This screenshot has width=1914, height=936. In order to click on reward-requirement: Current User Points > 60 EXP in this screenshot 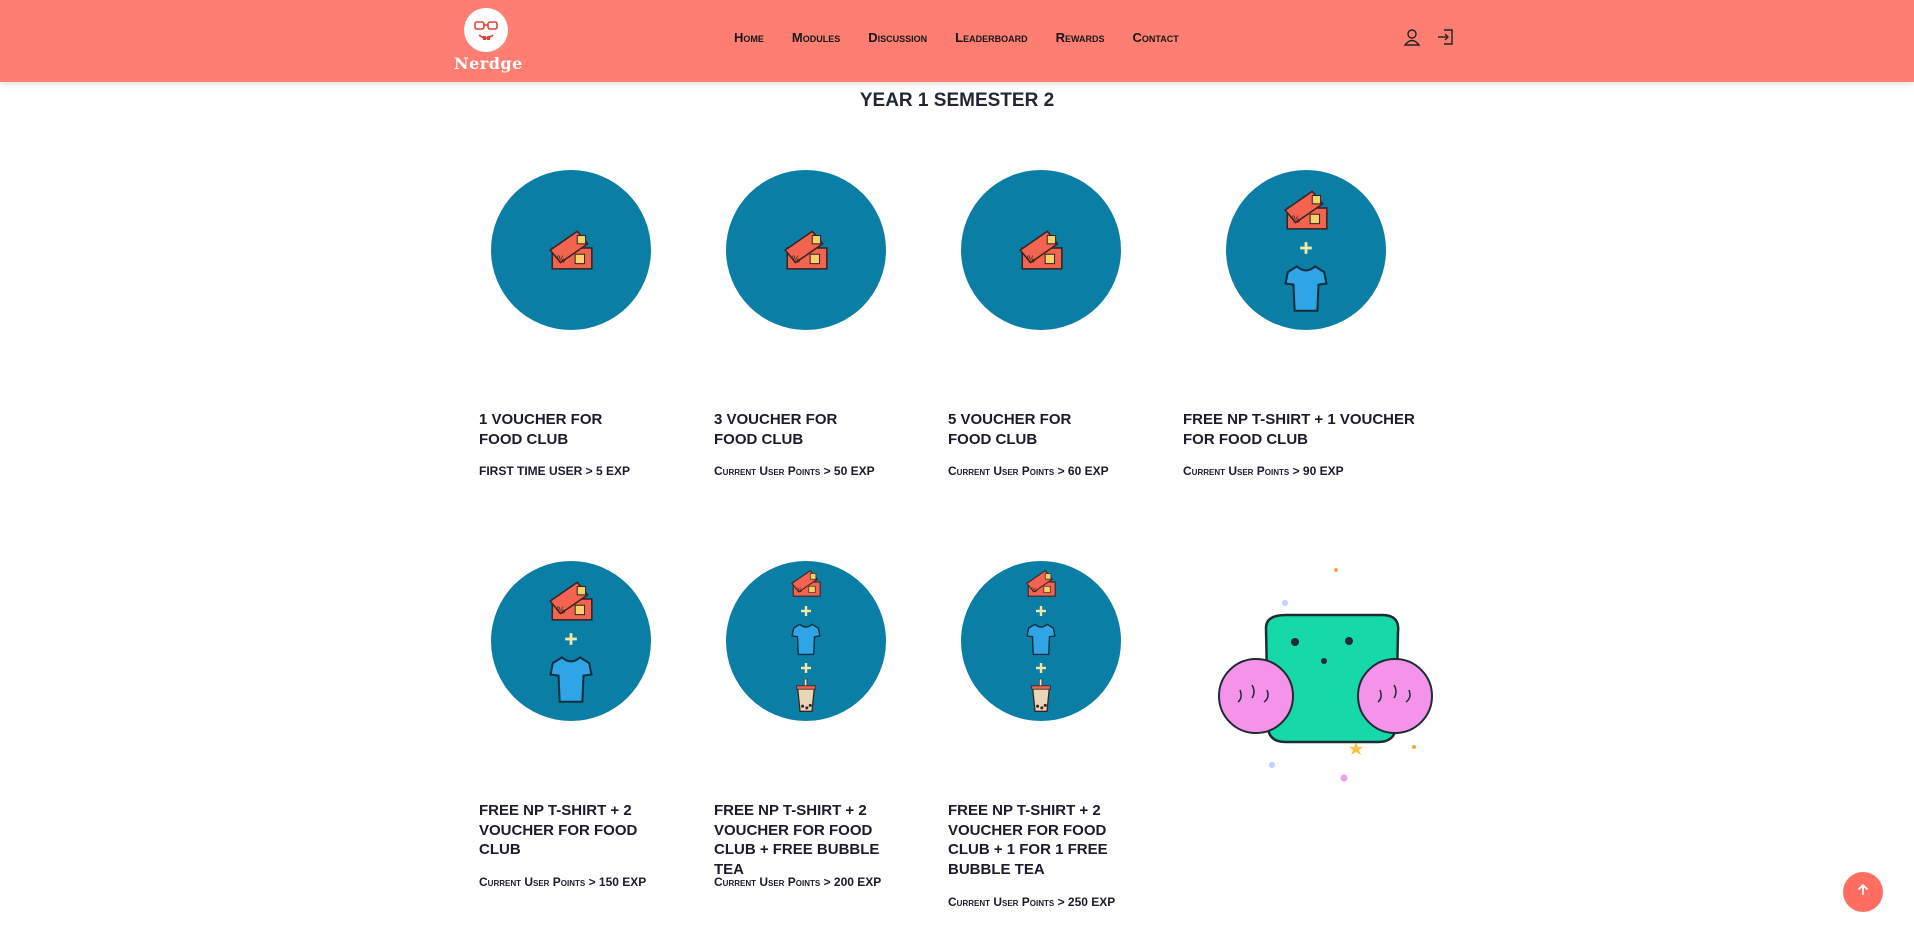, I will do `click(1028, 471)`.